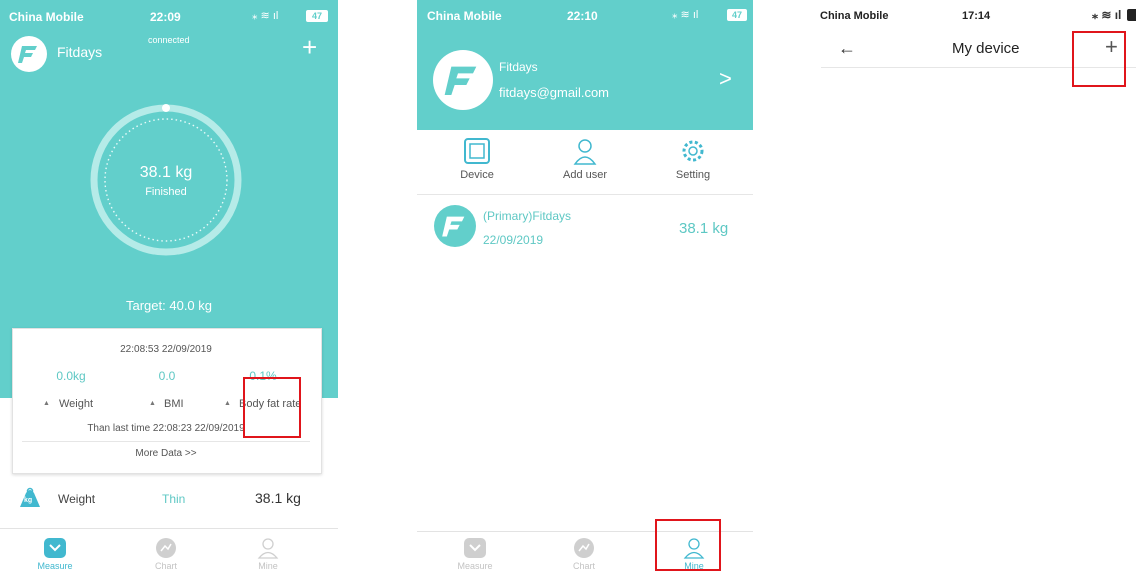 The width and height of the screenshot is (1136, 575). I want to click on action-device: Device, so click(477, 160).